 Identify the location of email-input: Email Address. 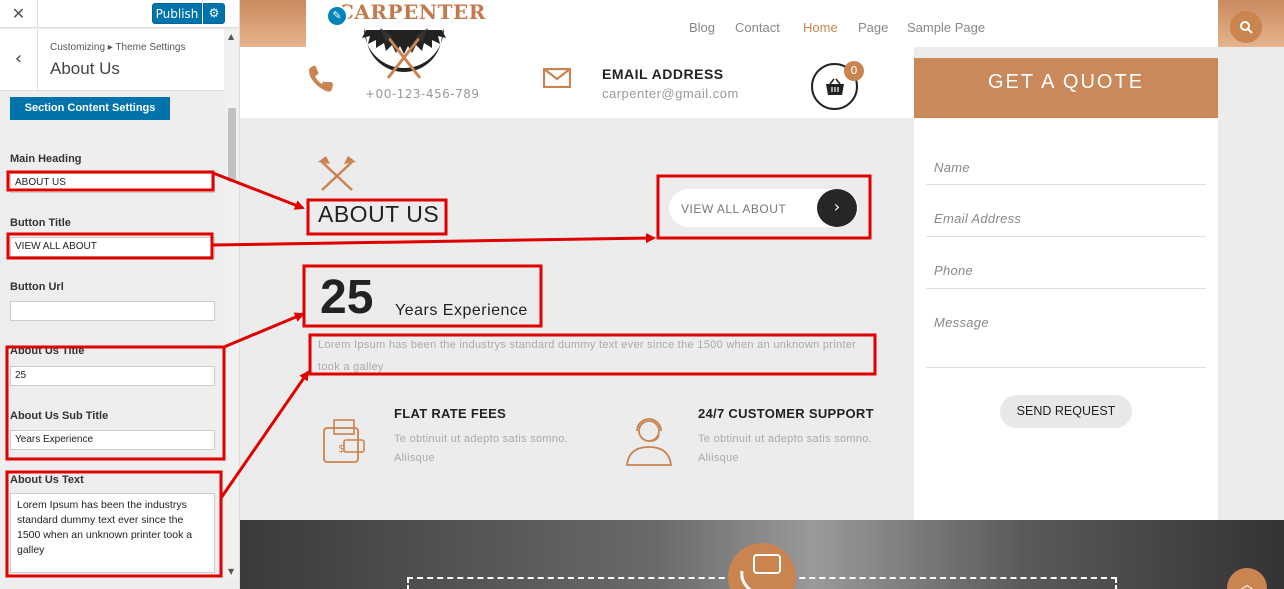
(977, 218).